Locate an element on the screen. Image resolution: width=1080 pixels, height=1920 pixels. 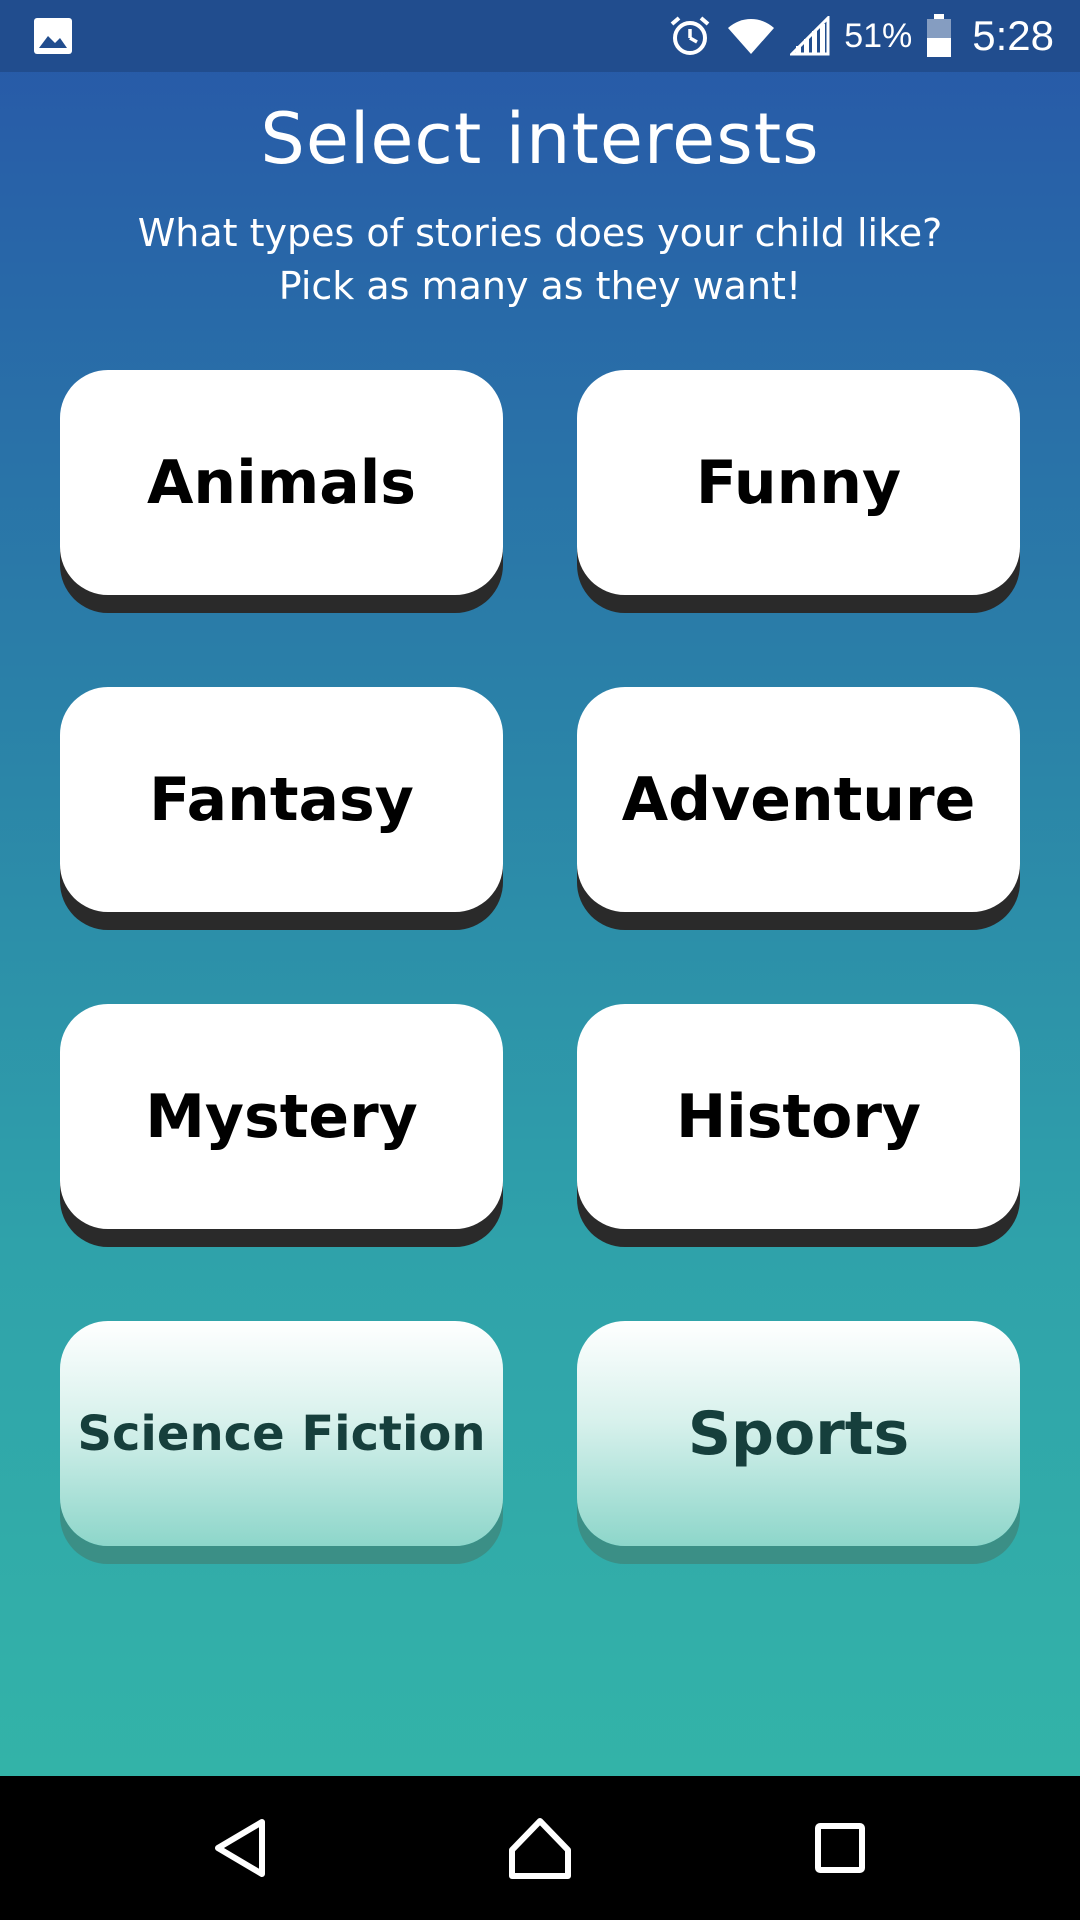
interest-fantasy-button: Fantasy is located at coordinates (281, 799).